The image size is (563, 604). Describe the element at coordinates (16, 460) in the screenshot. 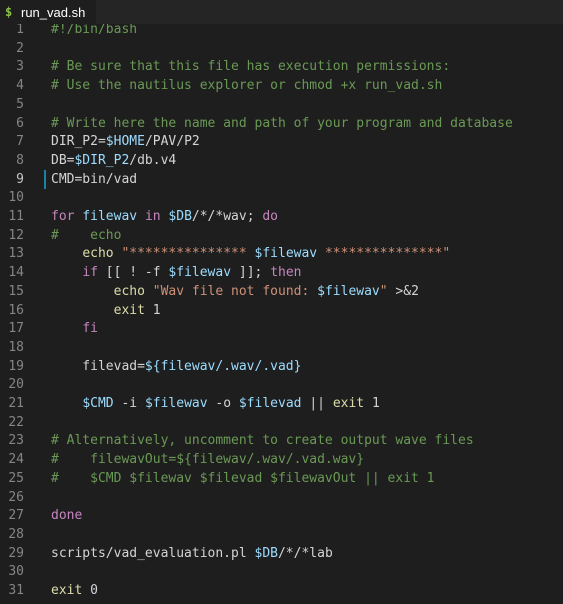

I see `line-number: 24` at that location.